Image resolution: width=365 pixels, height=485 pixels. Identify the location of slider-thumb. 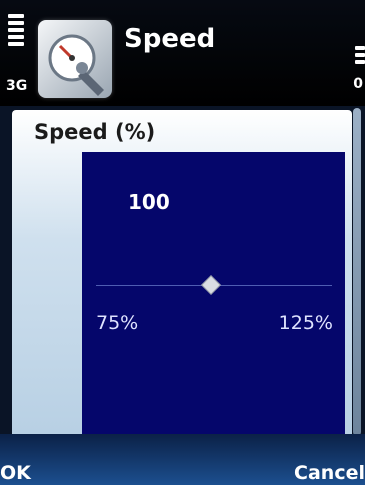
(211, 285).